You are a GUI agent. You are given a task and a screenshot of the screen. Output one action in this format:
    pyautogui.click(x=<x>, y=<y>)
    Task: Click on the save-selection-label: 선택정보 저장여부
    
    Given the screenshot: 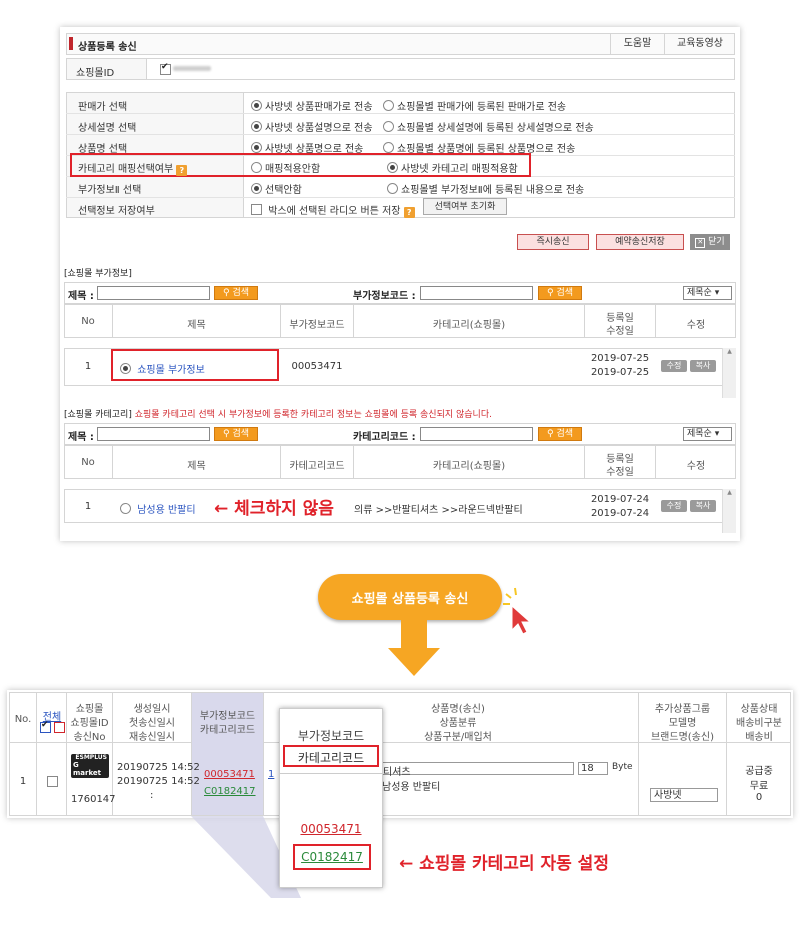 What is the action you would take?
    pyautogui.click(x=116, y=211)
    